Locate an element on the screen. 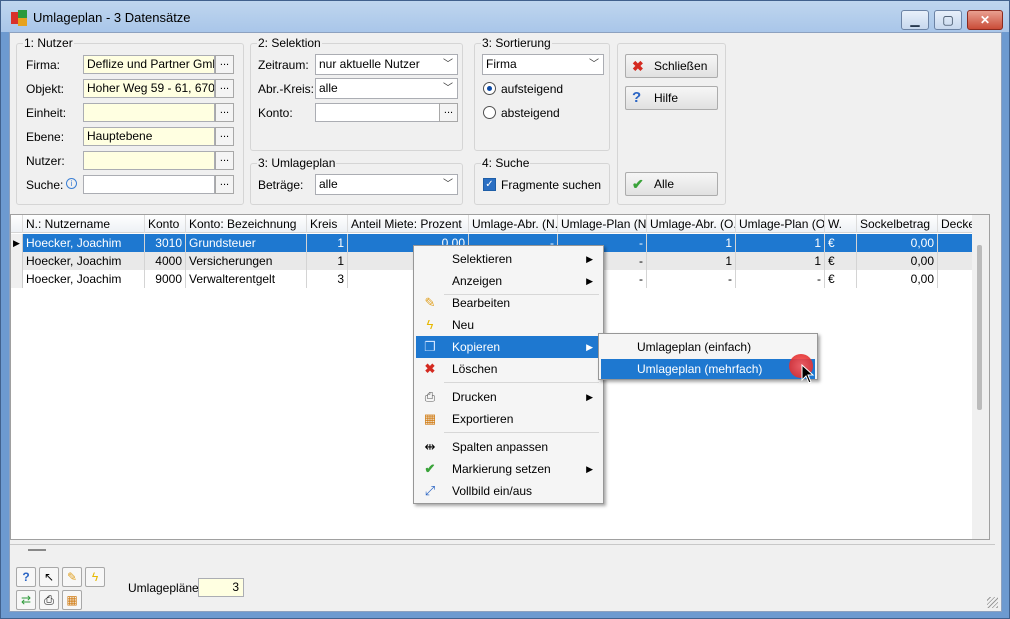 The height and width of the screenshot is (619, 1010). menu-item-bearbeiten: ✎ Bearbeiten is located at coordinates (508, 303).